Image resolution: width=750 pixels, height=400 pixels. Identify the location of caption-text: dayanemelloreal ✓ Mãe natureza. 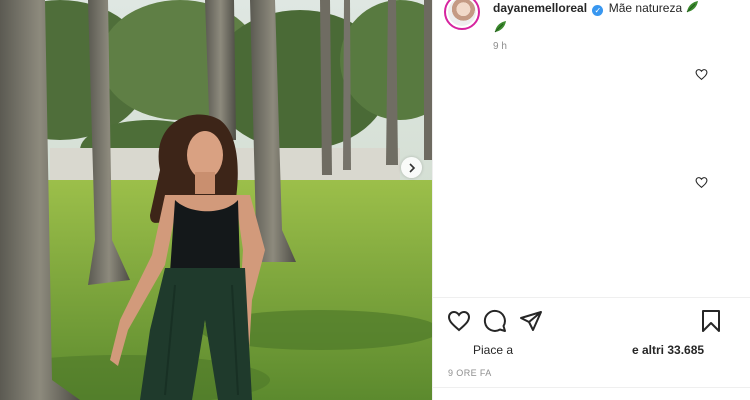
(613, 19).